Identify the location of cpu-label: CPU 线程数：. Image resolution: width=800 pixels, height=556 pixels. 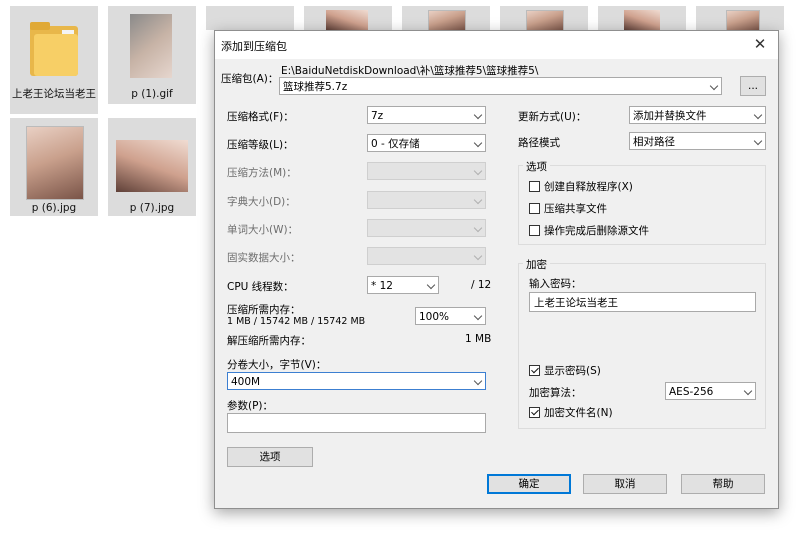
(260, 287).